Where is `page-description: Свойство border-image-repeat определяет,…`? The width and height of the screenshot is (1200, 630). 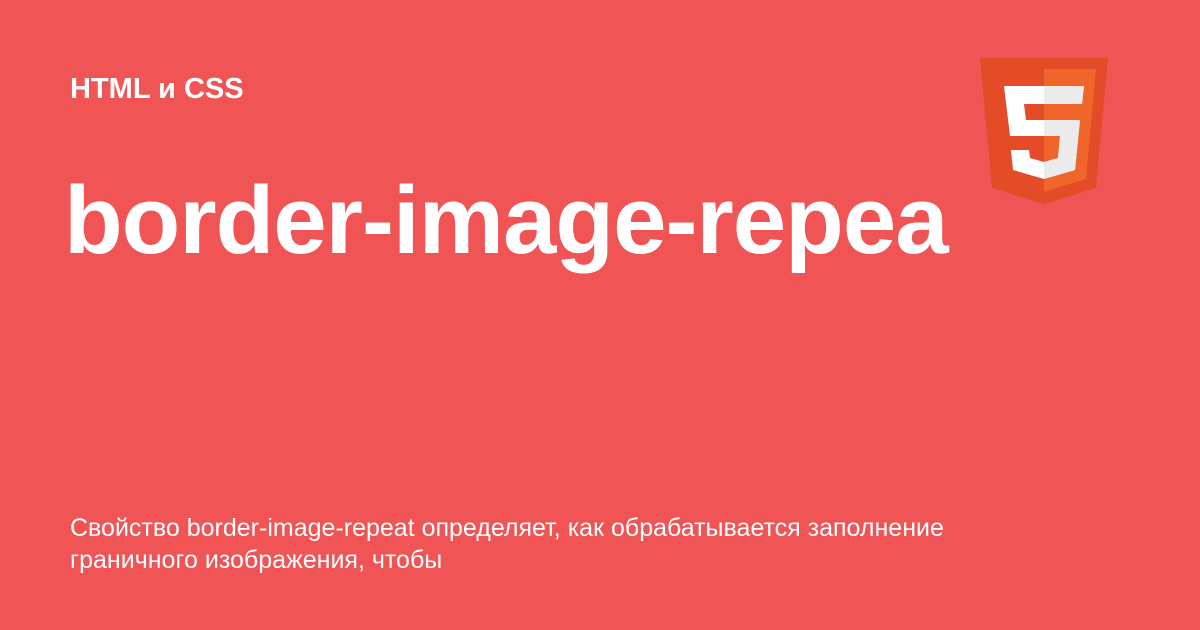
page-description: Свойство border-image-repeat определяет,… is located at coordinates (507, 544).